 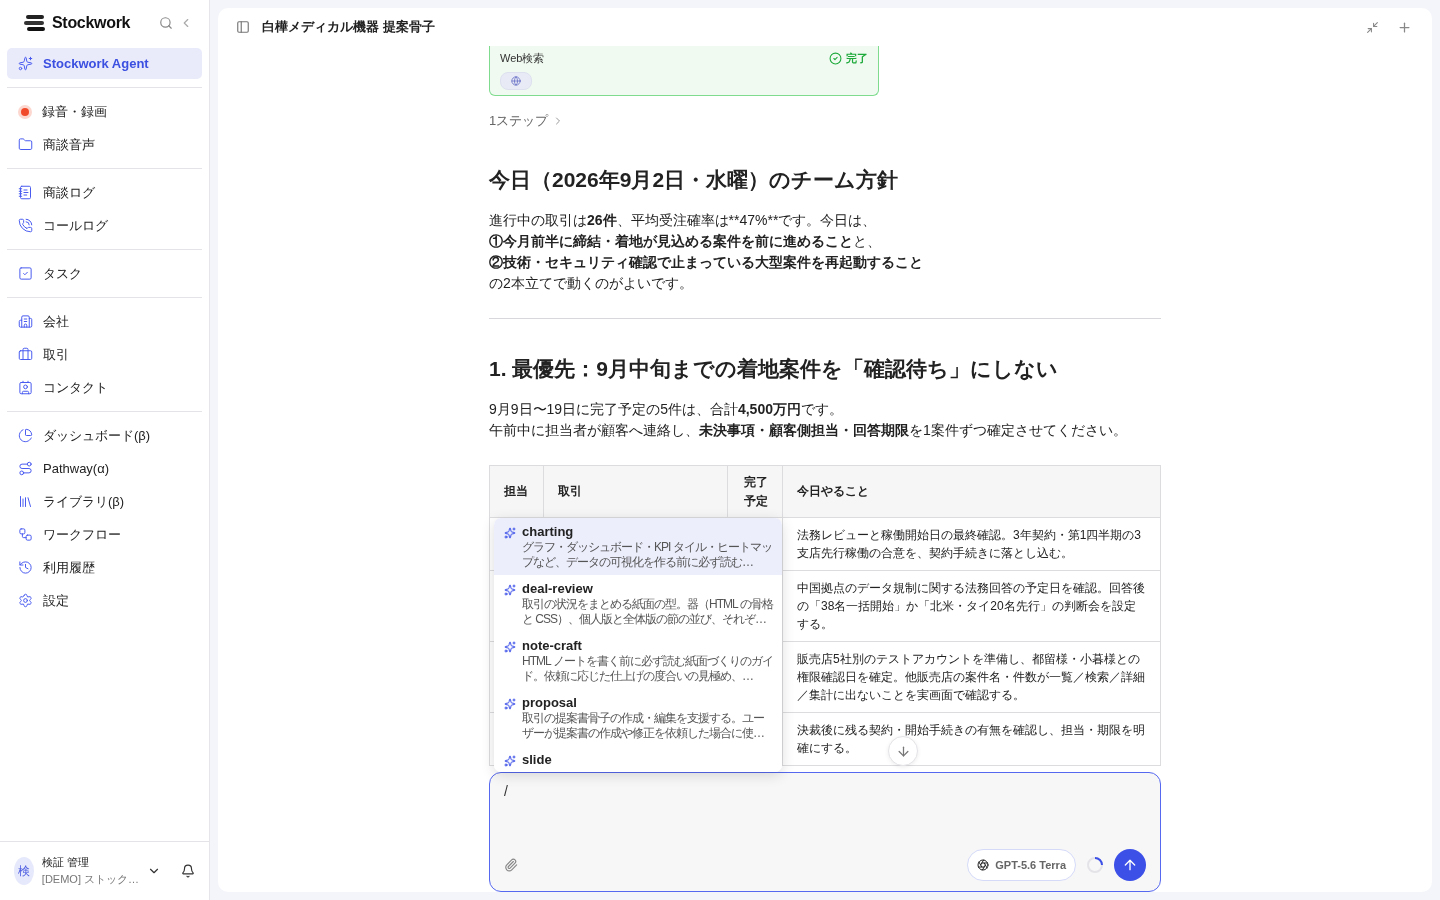 I want to click on skill-name: deal-review, so click(x=558, y=588).